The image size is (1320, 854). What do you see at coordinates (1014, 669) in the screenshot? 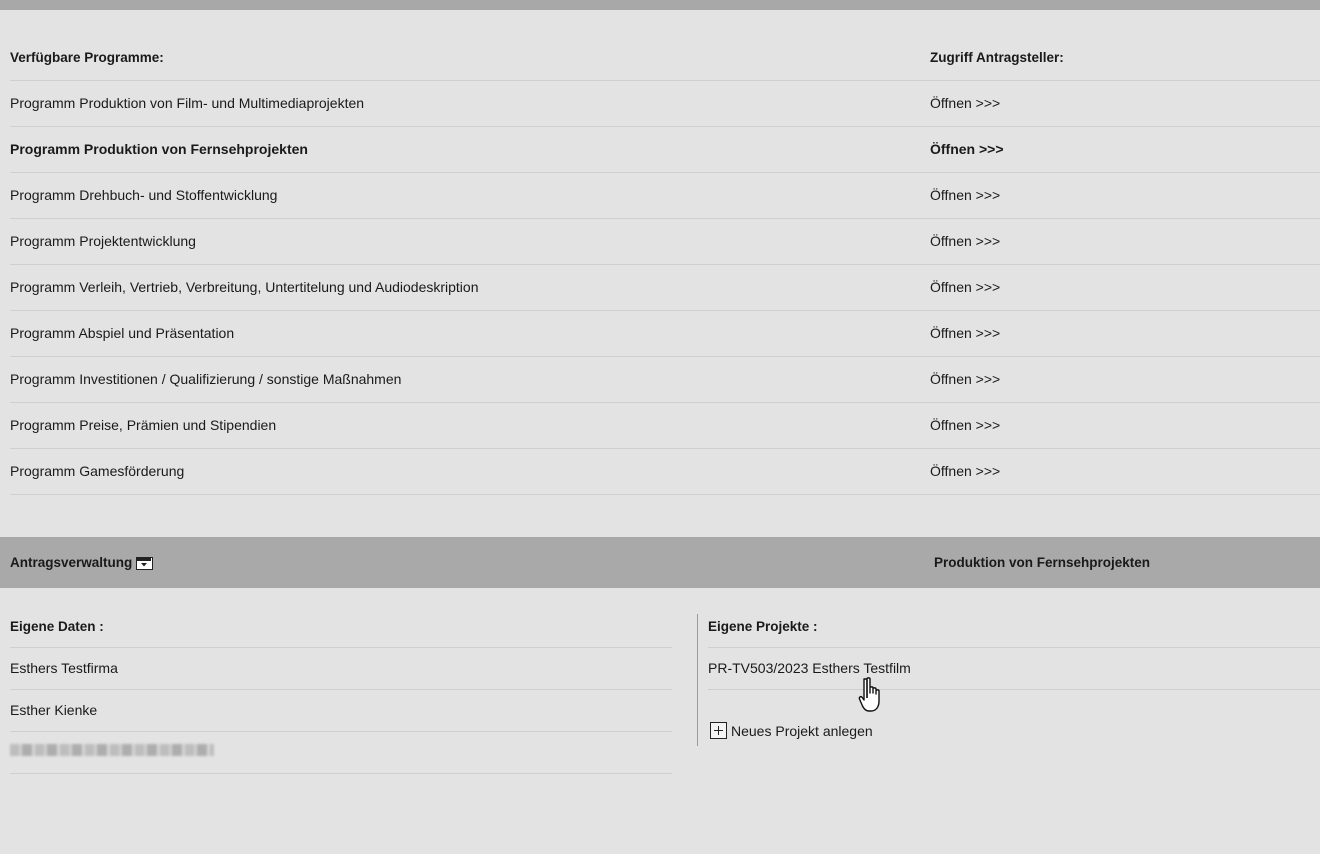
I see `project-link: PR-TV503/2023 Esthers Testfilm` at bounding box center [1014, 669].